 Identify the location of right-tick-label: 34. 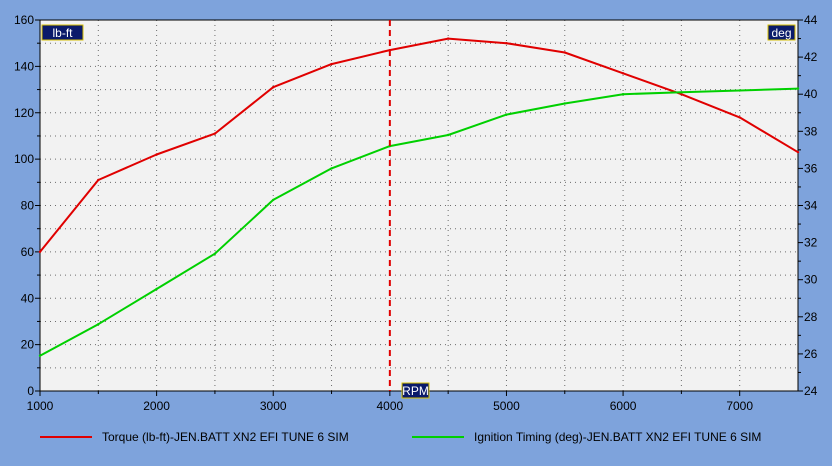
(811, 206).